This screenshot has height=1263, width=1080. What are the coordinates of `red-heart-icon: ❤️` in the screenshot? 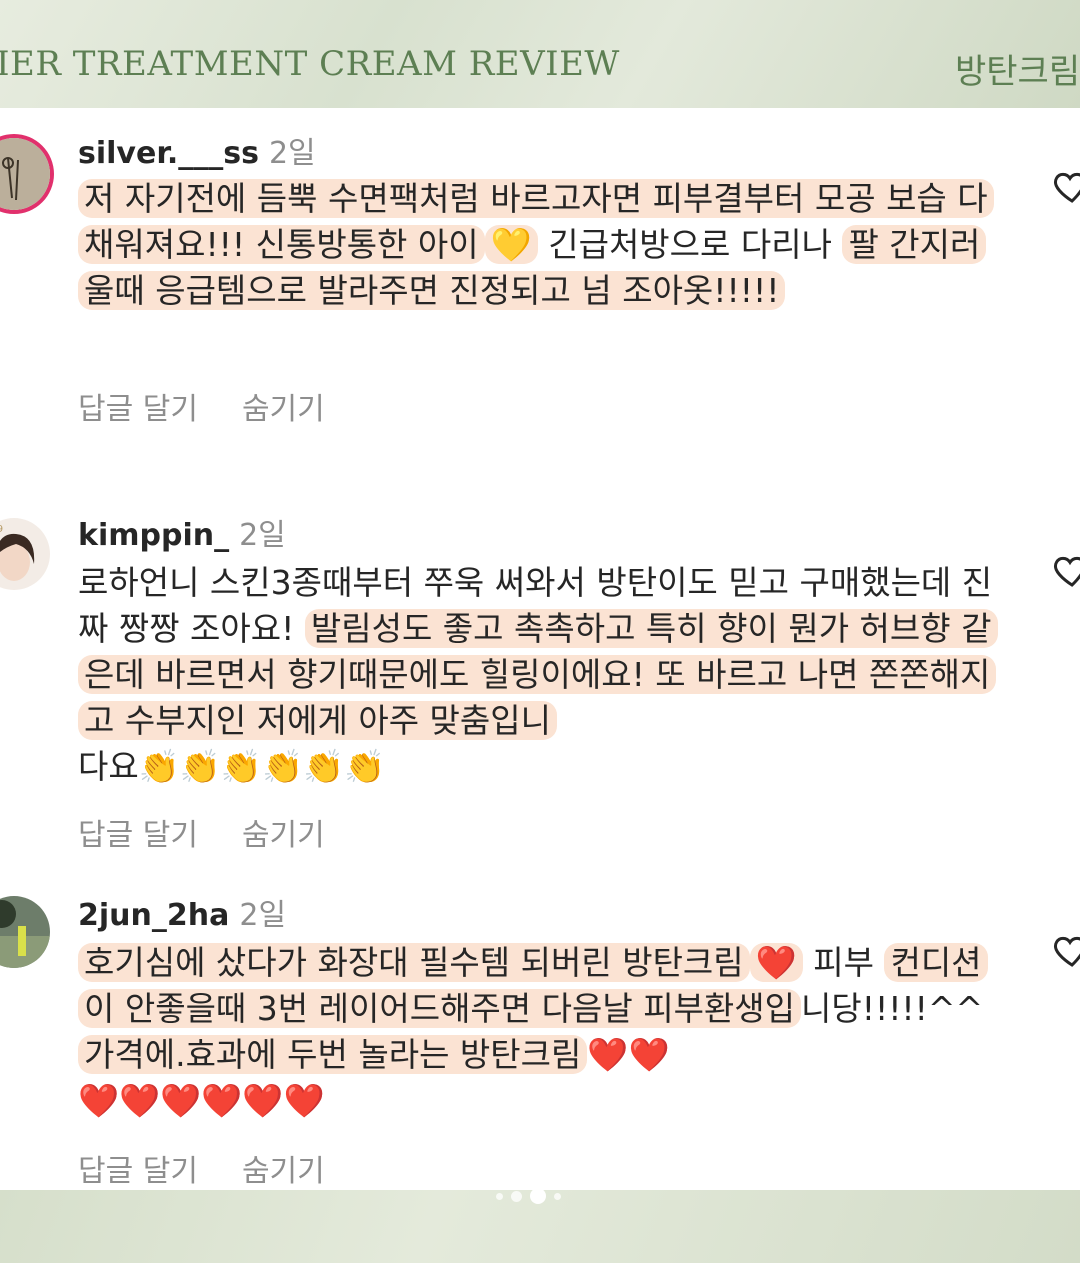 It's located at (776, 962).